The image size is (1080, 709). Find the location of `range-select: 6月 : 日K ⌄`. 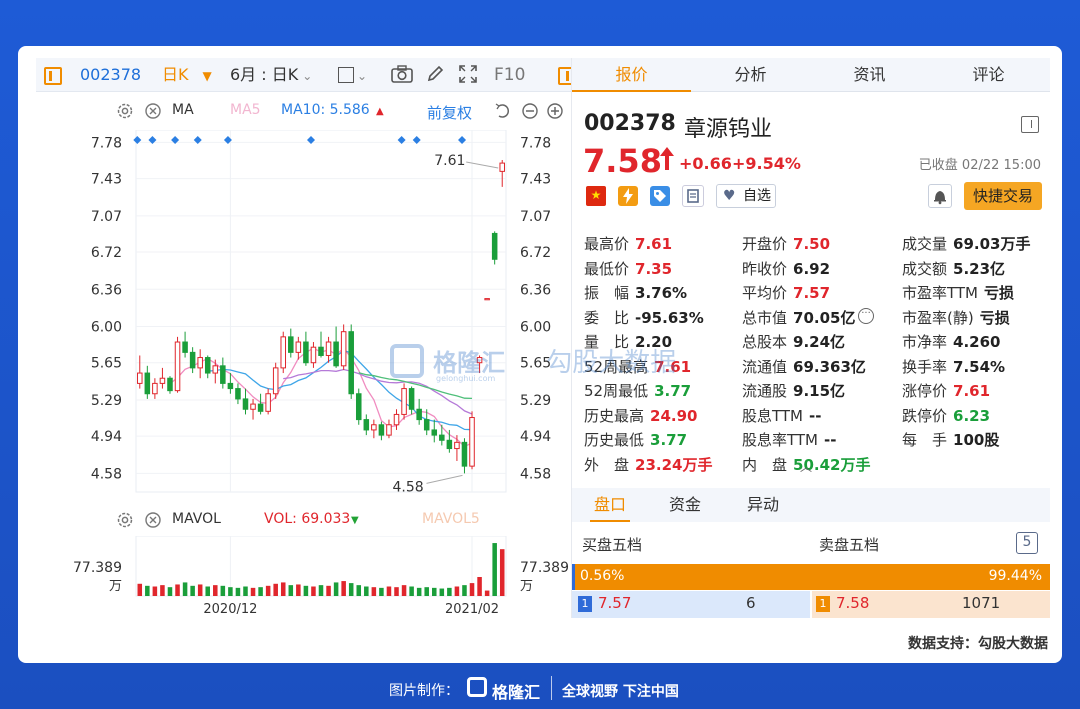

range-select: 6月 : 日K ⌄ is located at coordinates (271, 75).